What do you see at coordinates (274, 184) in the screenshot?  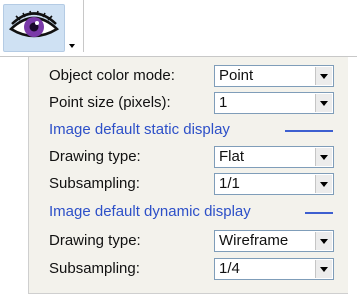 I see `static-subsampling-select: 1/1` at bounding box center [274, 184].